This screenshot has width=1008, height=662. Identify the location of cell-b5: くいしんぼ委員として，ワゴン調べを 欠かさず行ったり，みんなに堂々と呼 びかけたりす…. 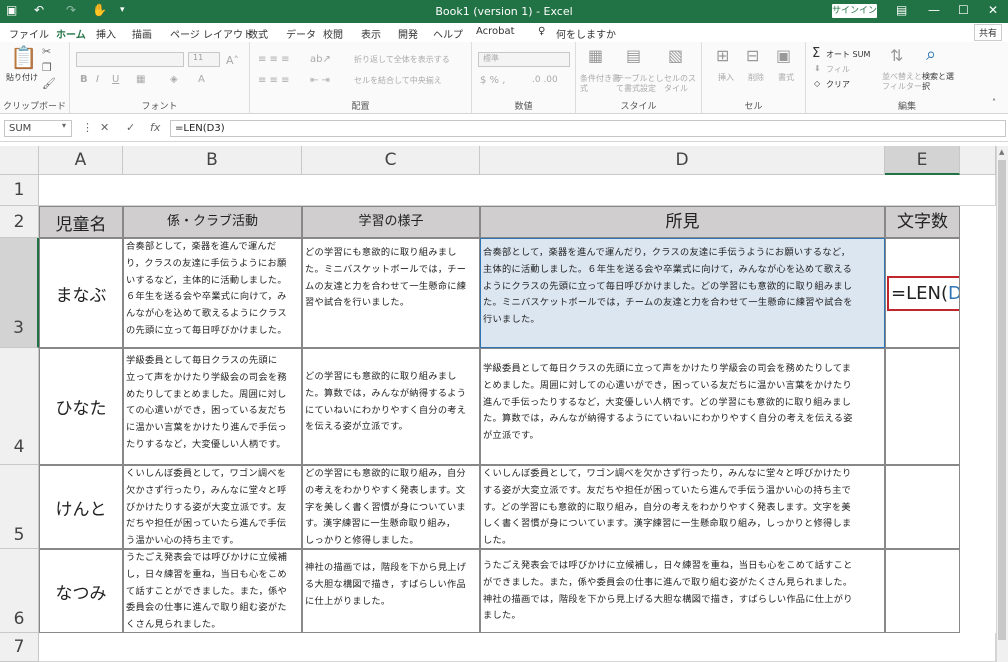
(212, 507).